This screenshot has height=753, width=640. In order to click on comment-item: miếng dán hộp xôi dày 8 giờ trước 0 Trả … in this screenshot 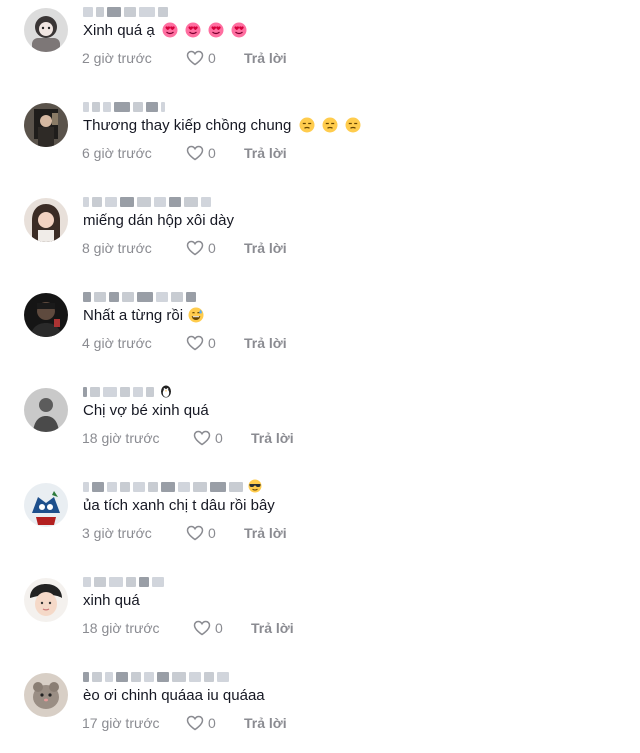, I will do `click(324, 237)`.